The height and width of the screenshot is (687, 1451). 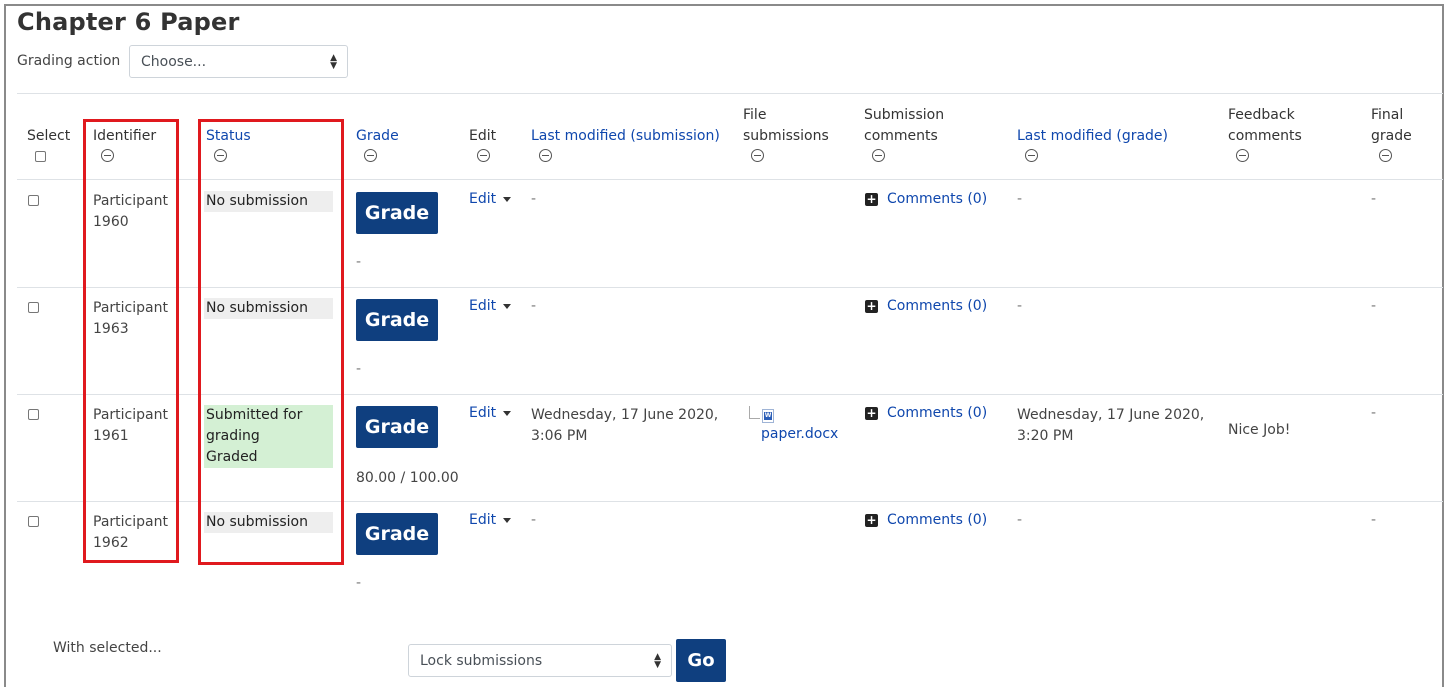 I want to click on column-feedback-comments: Feedback comments, so click(x=1265, y=126).